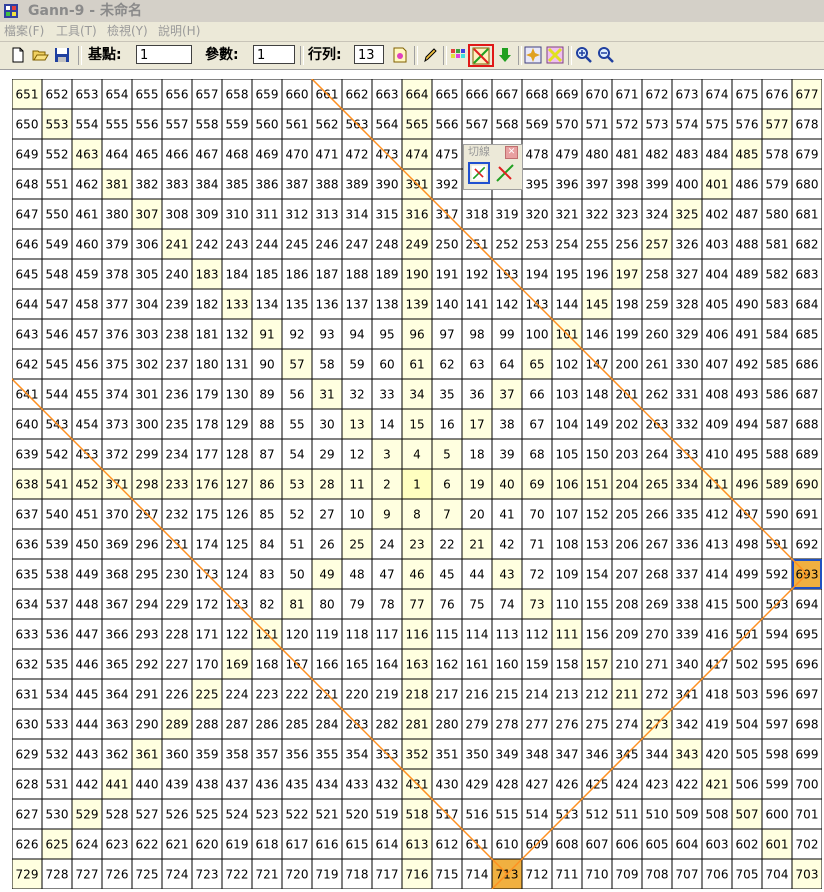  I want to click on grid-cell-value: 215, so click(507, 695).